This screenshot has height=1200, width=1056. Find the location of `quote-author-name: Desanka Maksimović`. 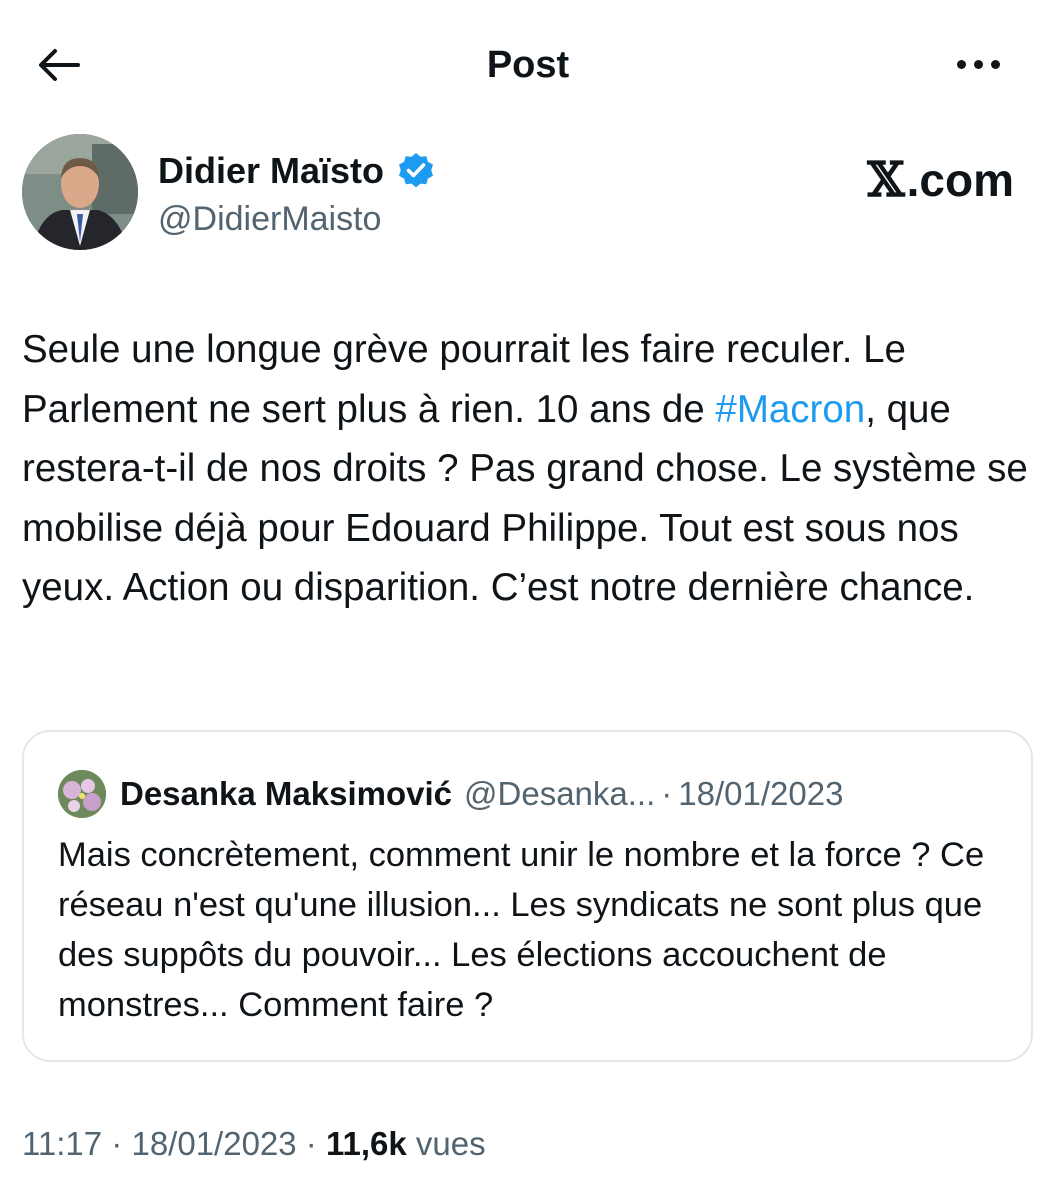

quote-author-name: Desanka Maksimović is located at coordinates (286, 794).